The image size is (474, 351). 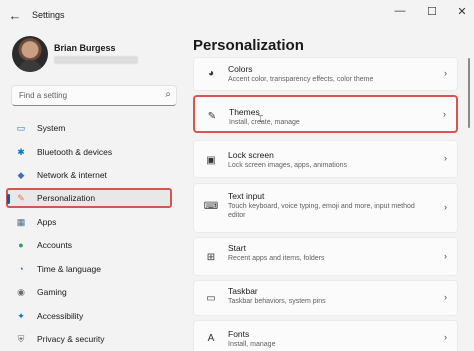 What do you see at coordinates (21, 197) in the screenshot?
I see `brush-icon: ✎` at bounding box center [21, 197].